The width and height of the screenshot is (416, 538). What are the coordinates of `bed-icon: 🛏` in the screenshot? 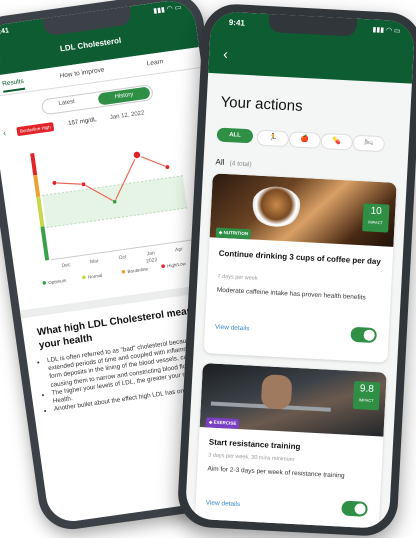 It's located at (369, 143).